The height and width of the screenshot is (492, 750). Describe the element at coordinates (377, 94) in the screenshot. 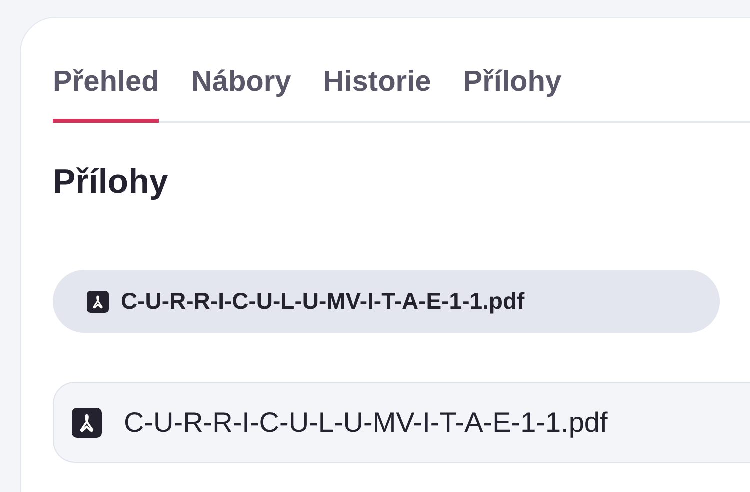

I see `tab: Historie` at that location.